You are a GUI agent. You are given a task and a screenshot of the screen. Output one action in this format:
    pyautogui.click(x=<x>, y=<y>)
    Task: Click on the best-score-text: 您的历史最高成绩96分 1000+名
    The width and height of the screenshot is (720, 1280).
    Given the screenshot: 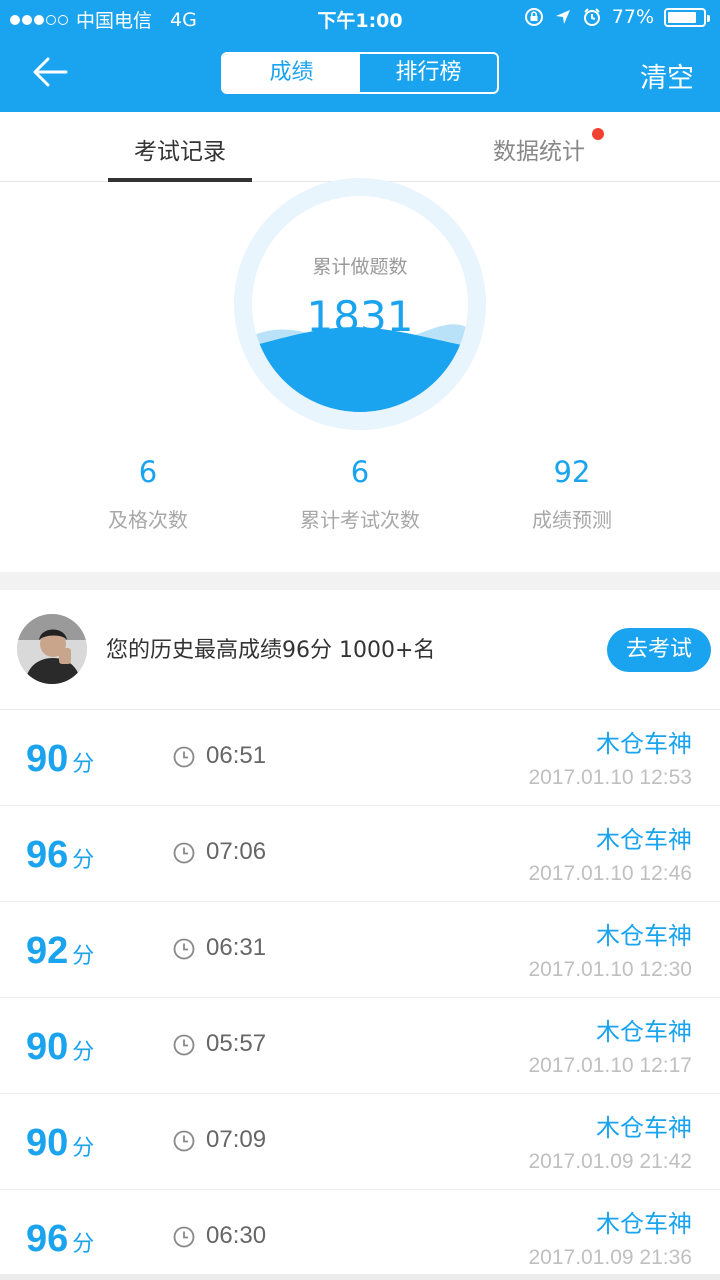 What is the action you would take?
    pyautogui.click(x=271, y=650)
    